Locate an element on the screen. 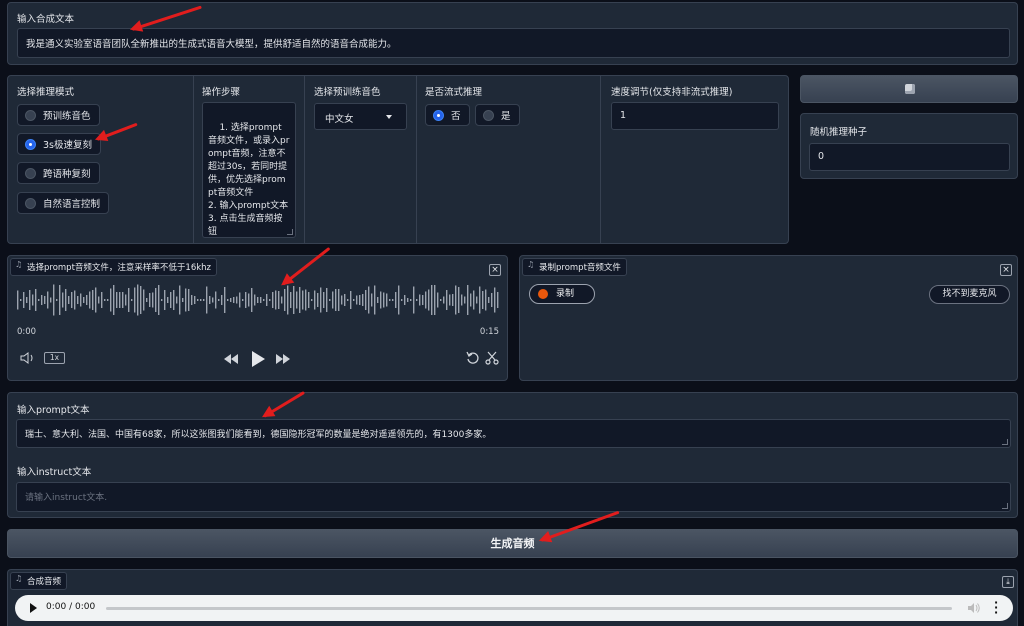  speed-input: 1 is located at coordinates (695, 116).